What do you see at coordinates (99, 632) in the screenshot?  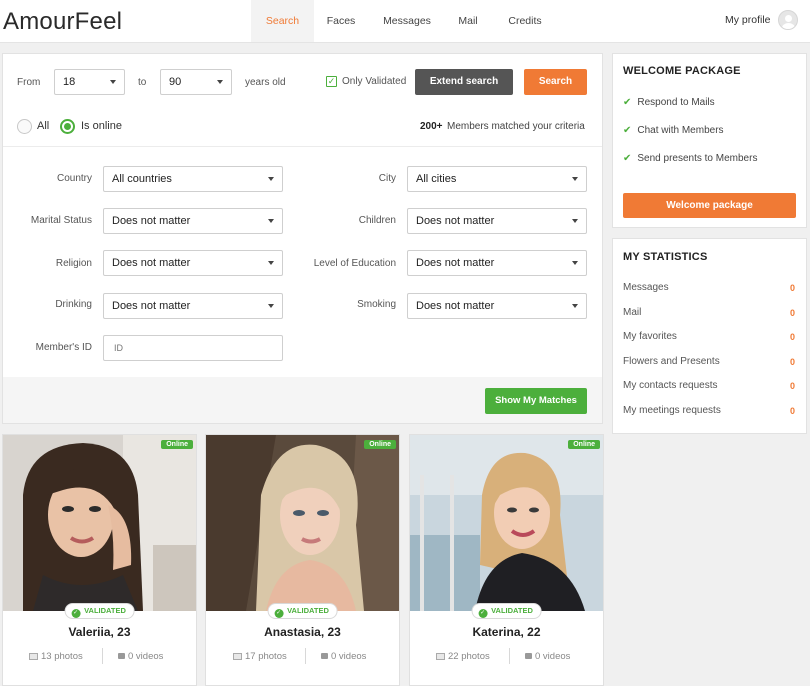 I see `profile-name: Valeriia, 23` at bounding box center [99, 632].